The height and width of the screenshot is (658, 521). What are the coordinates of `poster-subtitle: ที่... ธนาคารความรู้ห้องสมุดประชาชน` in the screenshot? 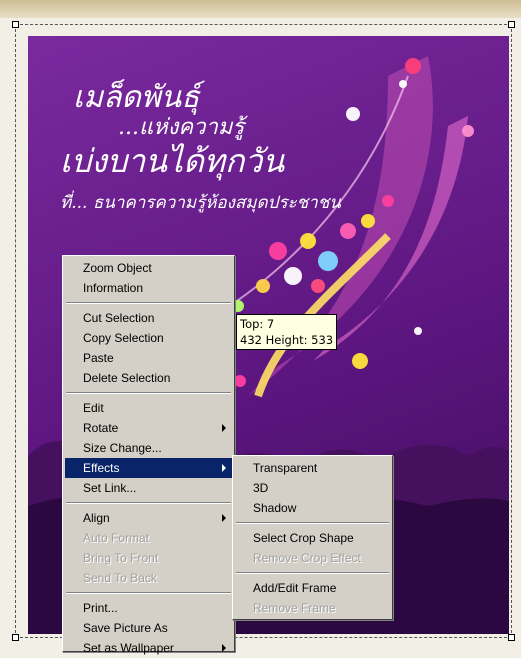 It's located at (200, 203).